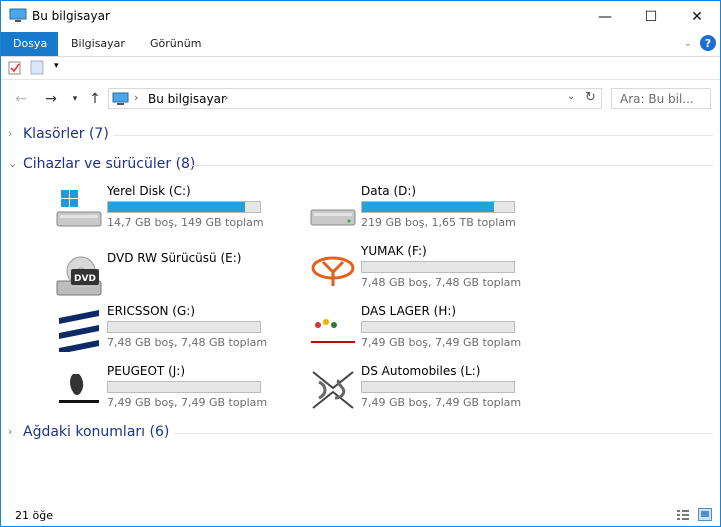 This screenshot has height=527, width=721. Describe the element at coordinates (149, 191) in the screenshot. I see `drive-name: Yerel Disk (C:)` at that location.